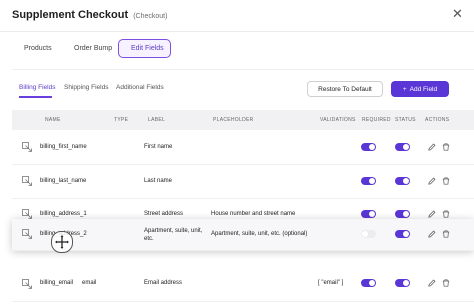  I want to click on col-label: LABEL, so click(157, 120).